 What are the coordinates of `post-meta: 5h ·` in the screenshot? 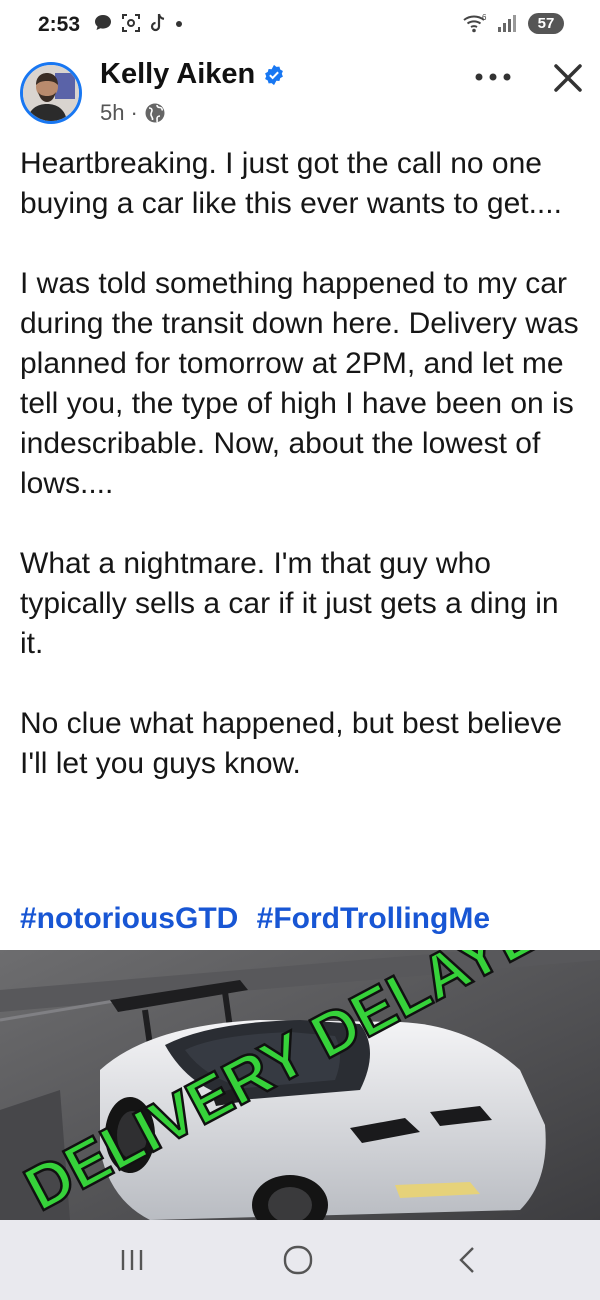 It's located at (133, 113).